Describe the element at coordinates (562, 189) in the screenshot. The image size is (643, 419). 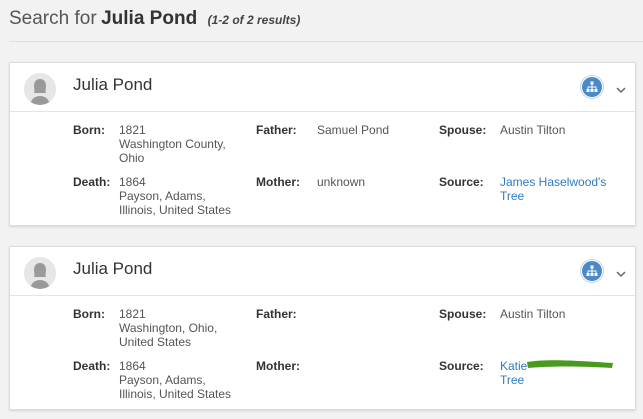
I see `source-link: James Haselwood's Tree` at that location.